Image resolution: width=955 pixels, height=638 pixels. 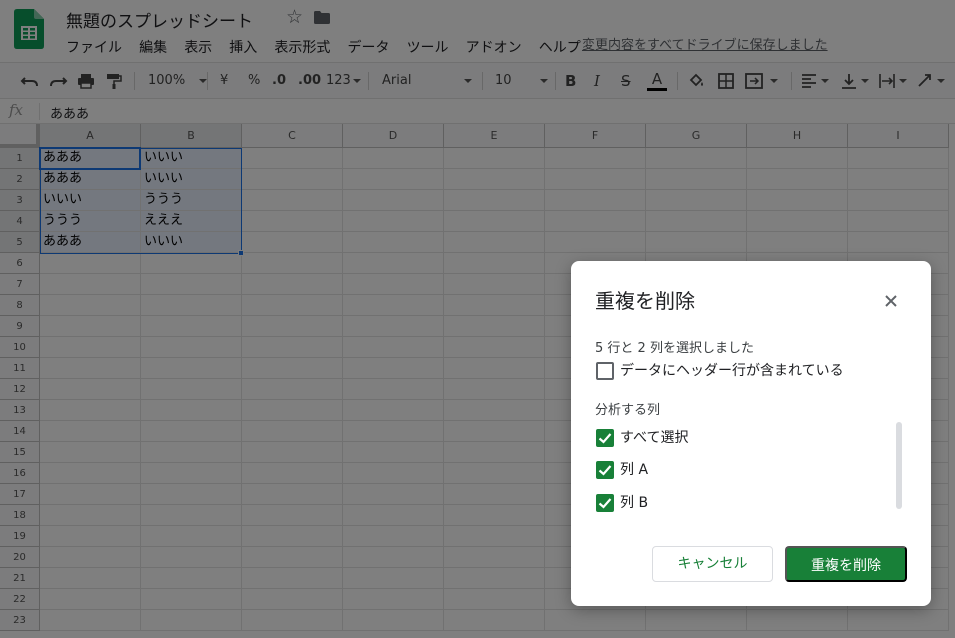 I want to click on select-all-checkbox-row: すべて選択, so click(x=675, y=438).